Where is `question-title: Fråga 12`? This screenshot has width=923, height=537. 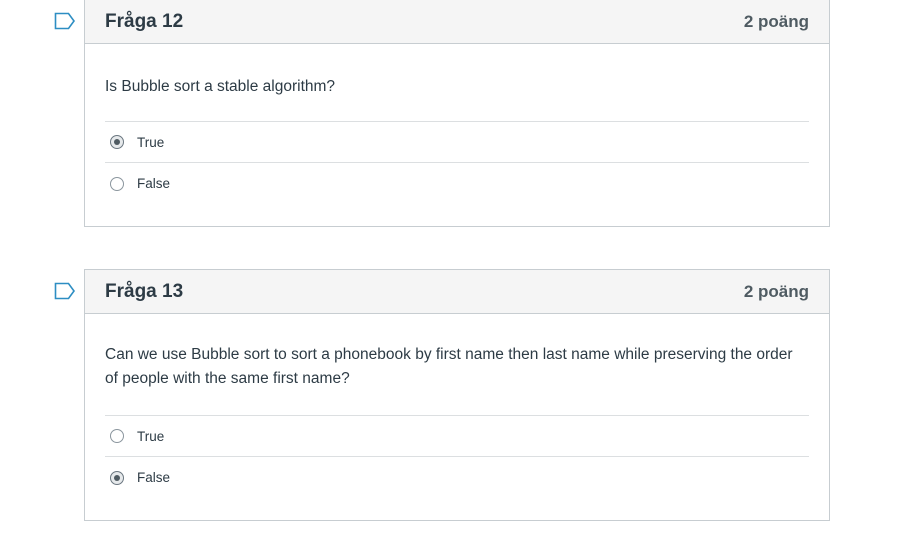 question-title: Fråga 12 is located at coordinates (144, 21).